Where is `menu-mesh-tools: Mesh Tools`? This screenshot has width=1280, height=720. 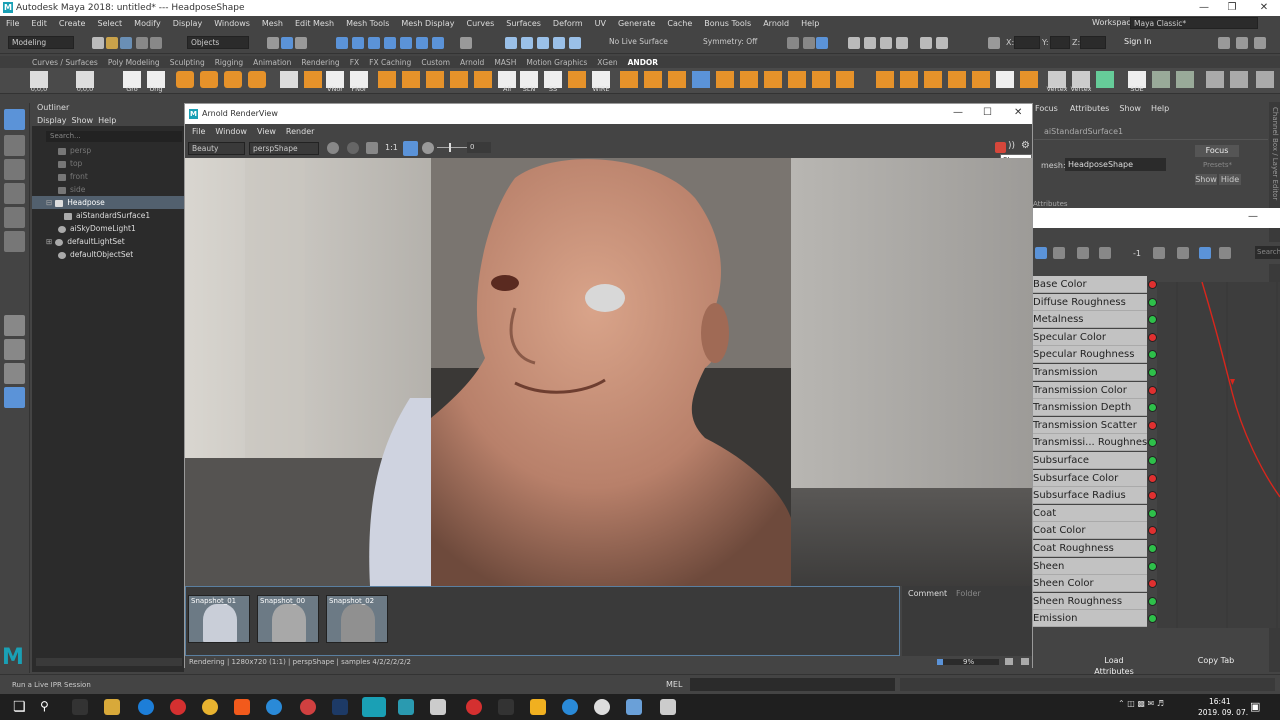 menu-mesh-tools: Mesh Tools is located at coordinates (367, 23).